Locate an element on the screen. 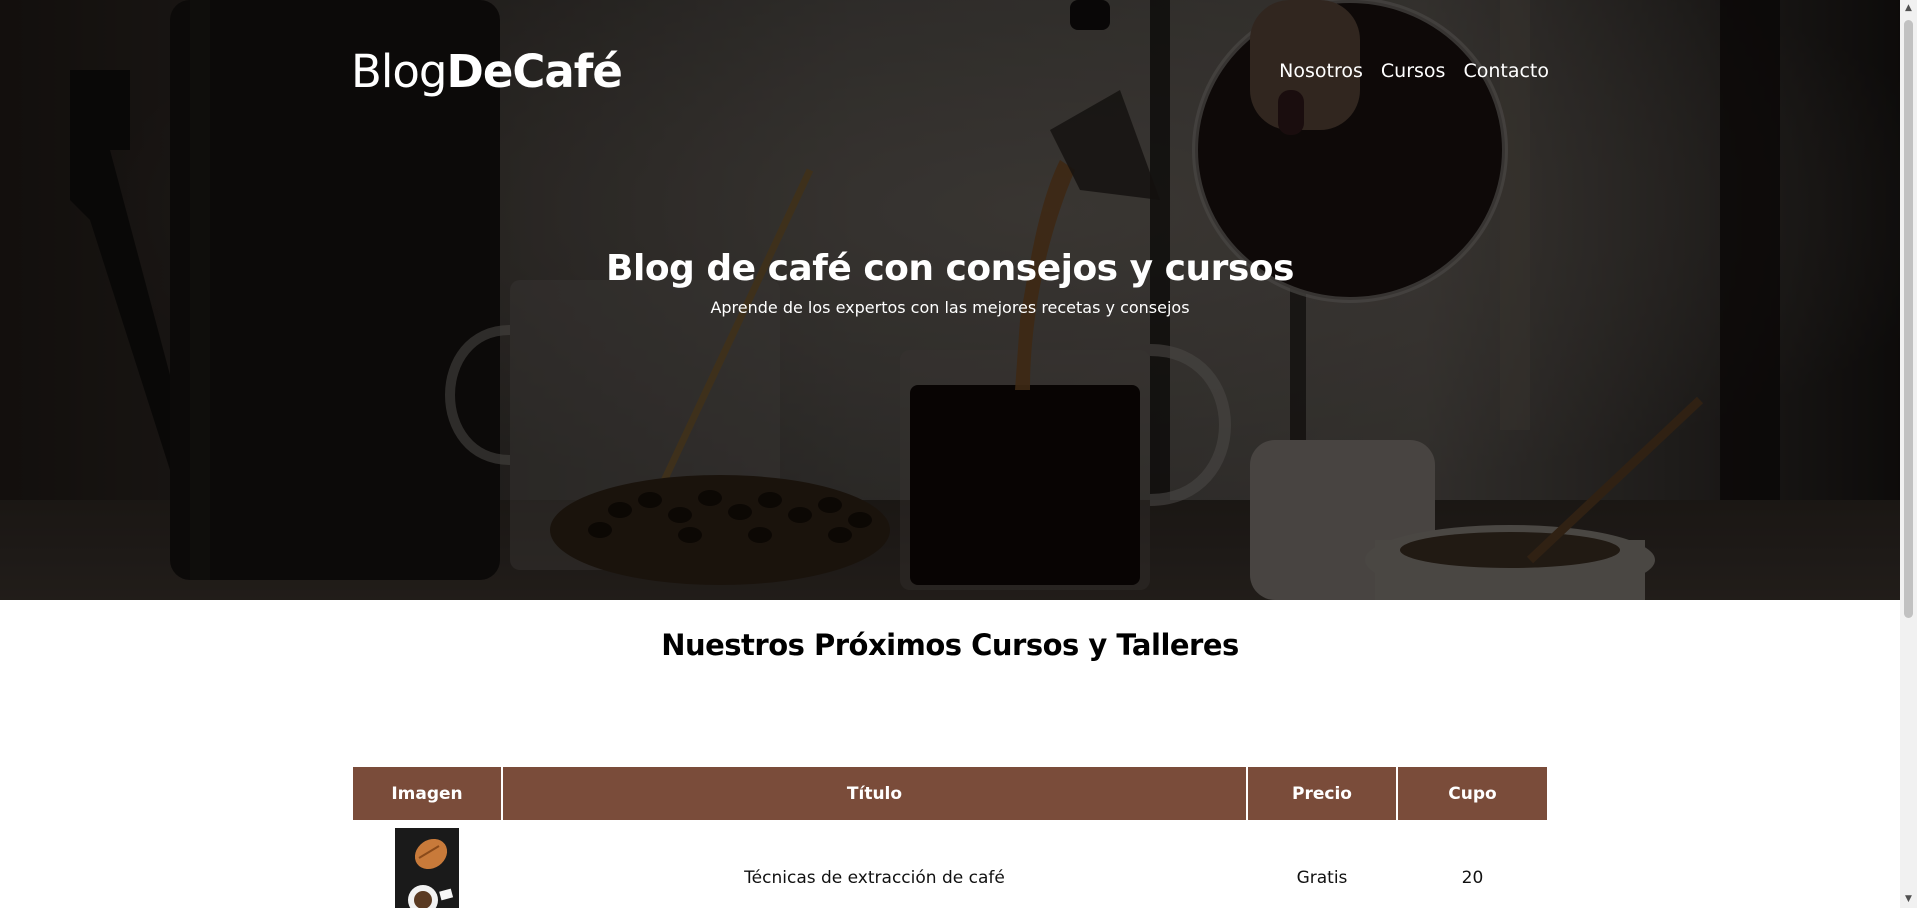 Image resolution: width=1917 pixels, height=908 pixels. course-price-cell: Gratis is located at coordinates (1322, 878).